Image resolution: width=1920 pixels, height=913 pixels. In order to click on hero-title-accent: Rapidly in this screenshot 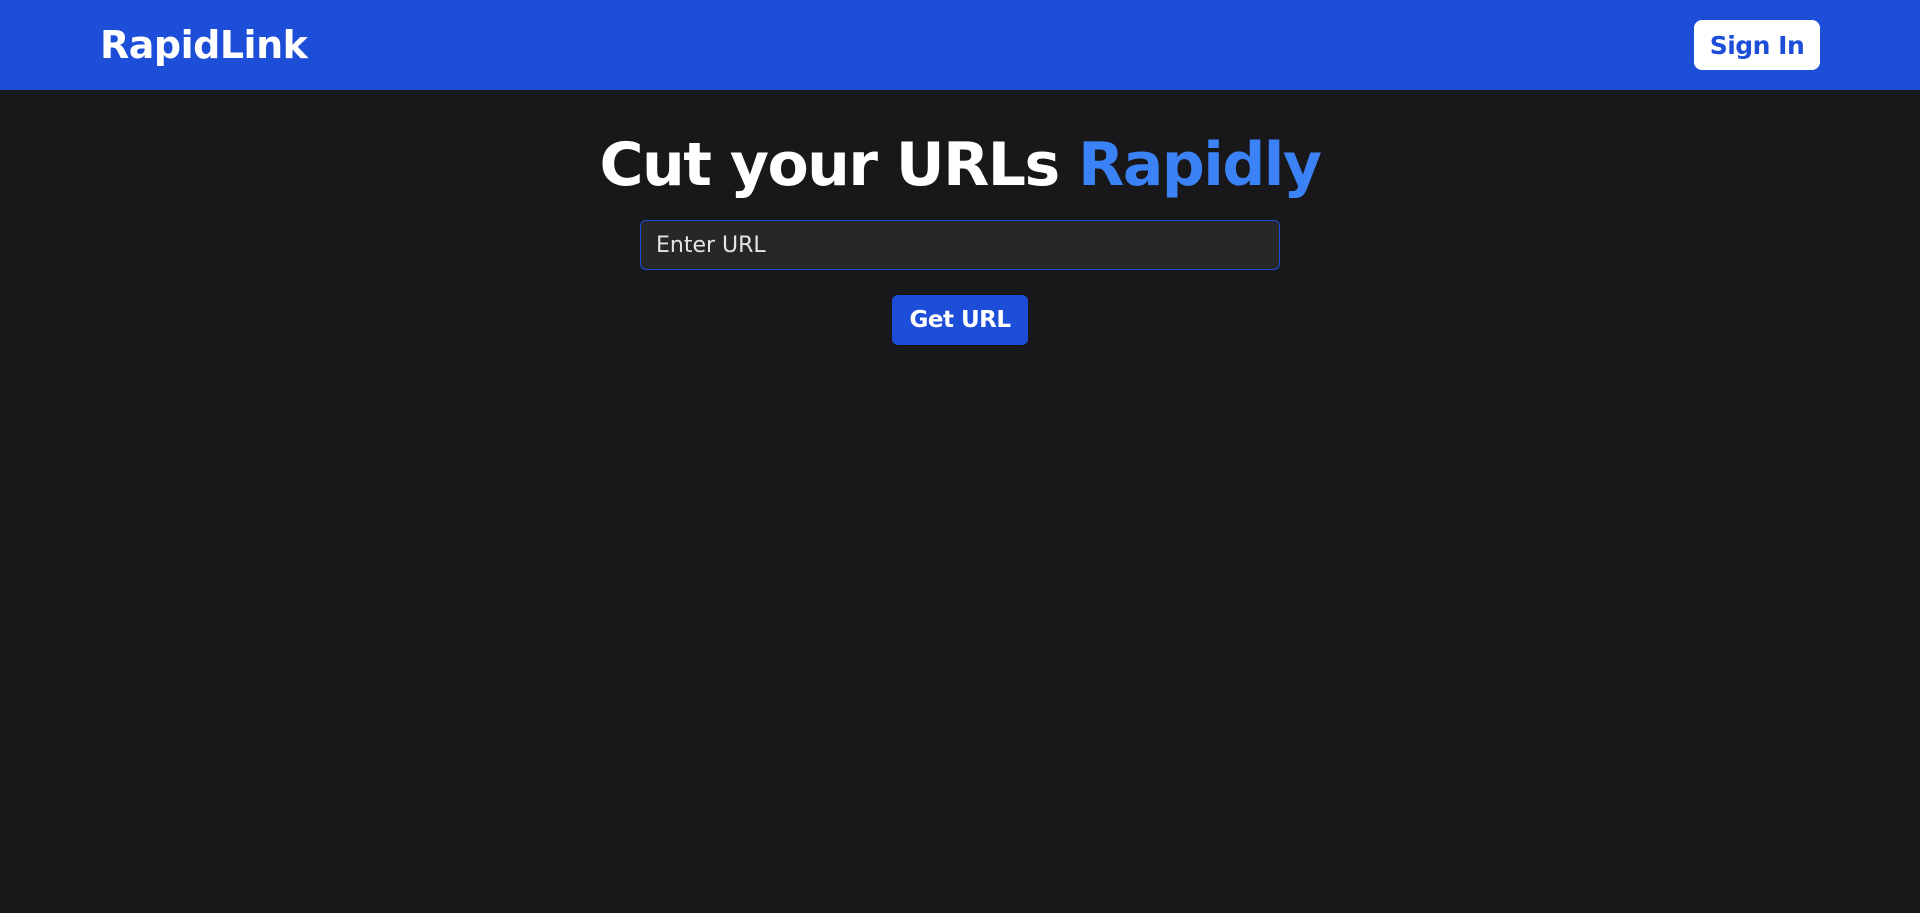, I will do `click(1200, 165)`.